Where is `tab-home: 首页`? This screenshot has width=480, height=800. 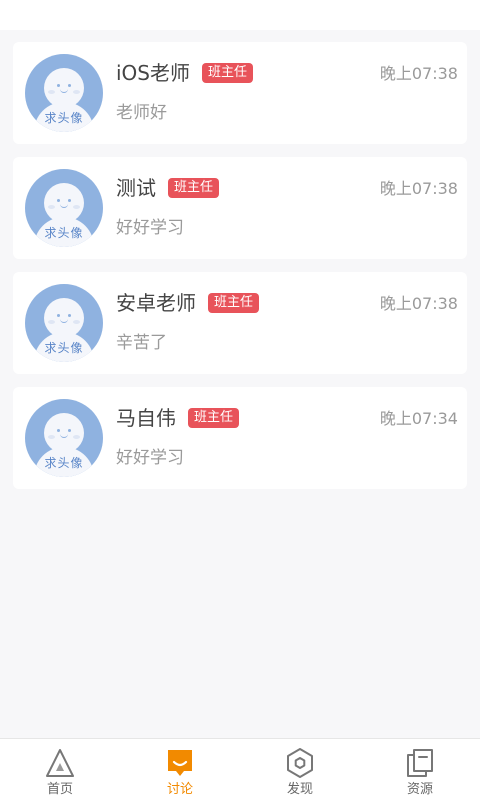 tab-home: 首页 is located at coordinates (60, 769).